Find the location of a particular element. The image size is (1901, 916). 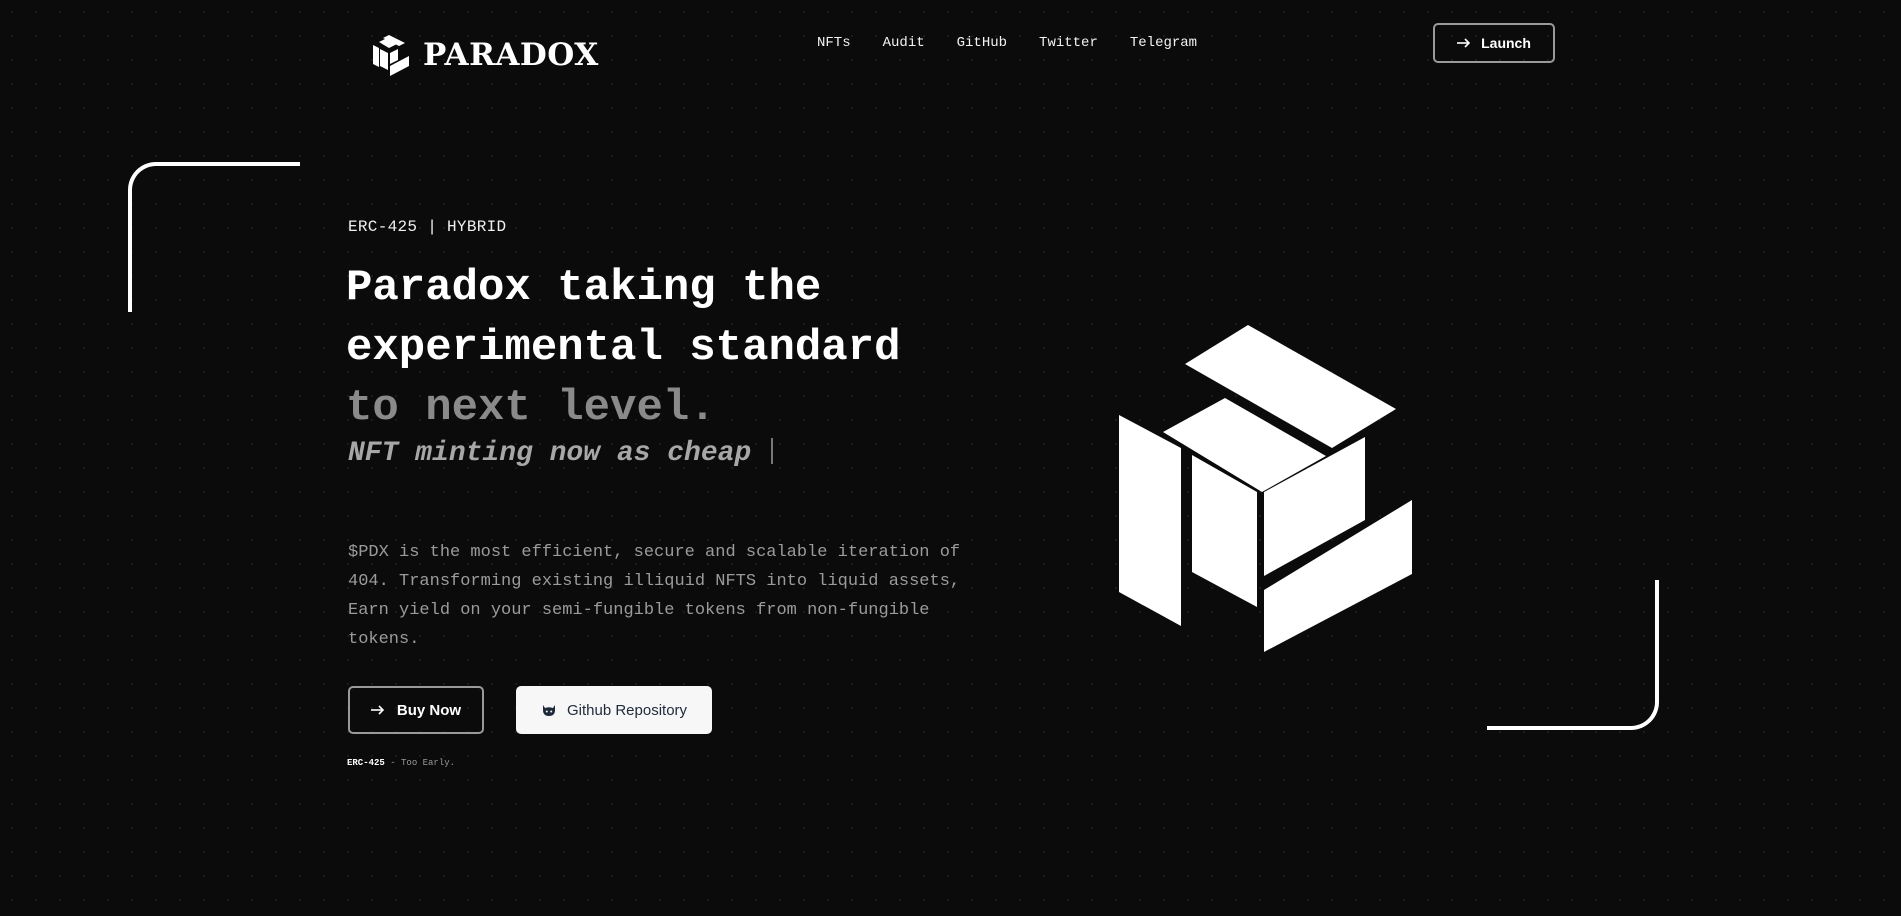

cube-illustration is located at coordinates (1265, 488).